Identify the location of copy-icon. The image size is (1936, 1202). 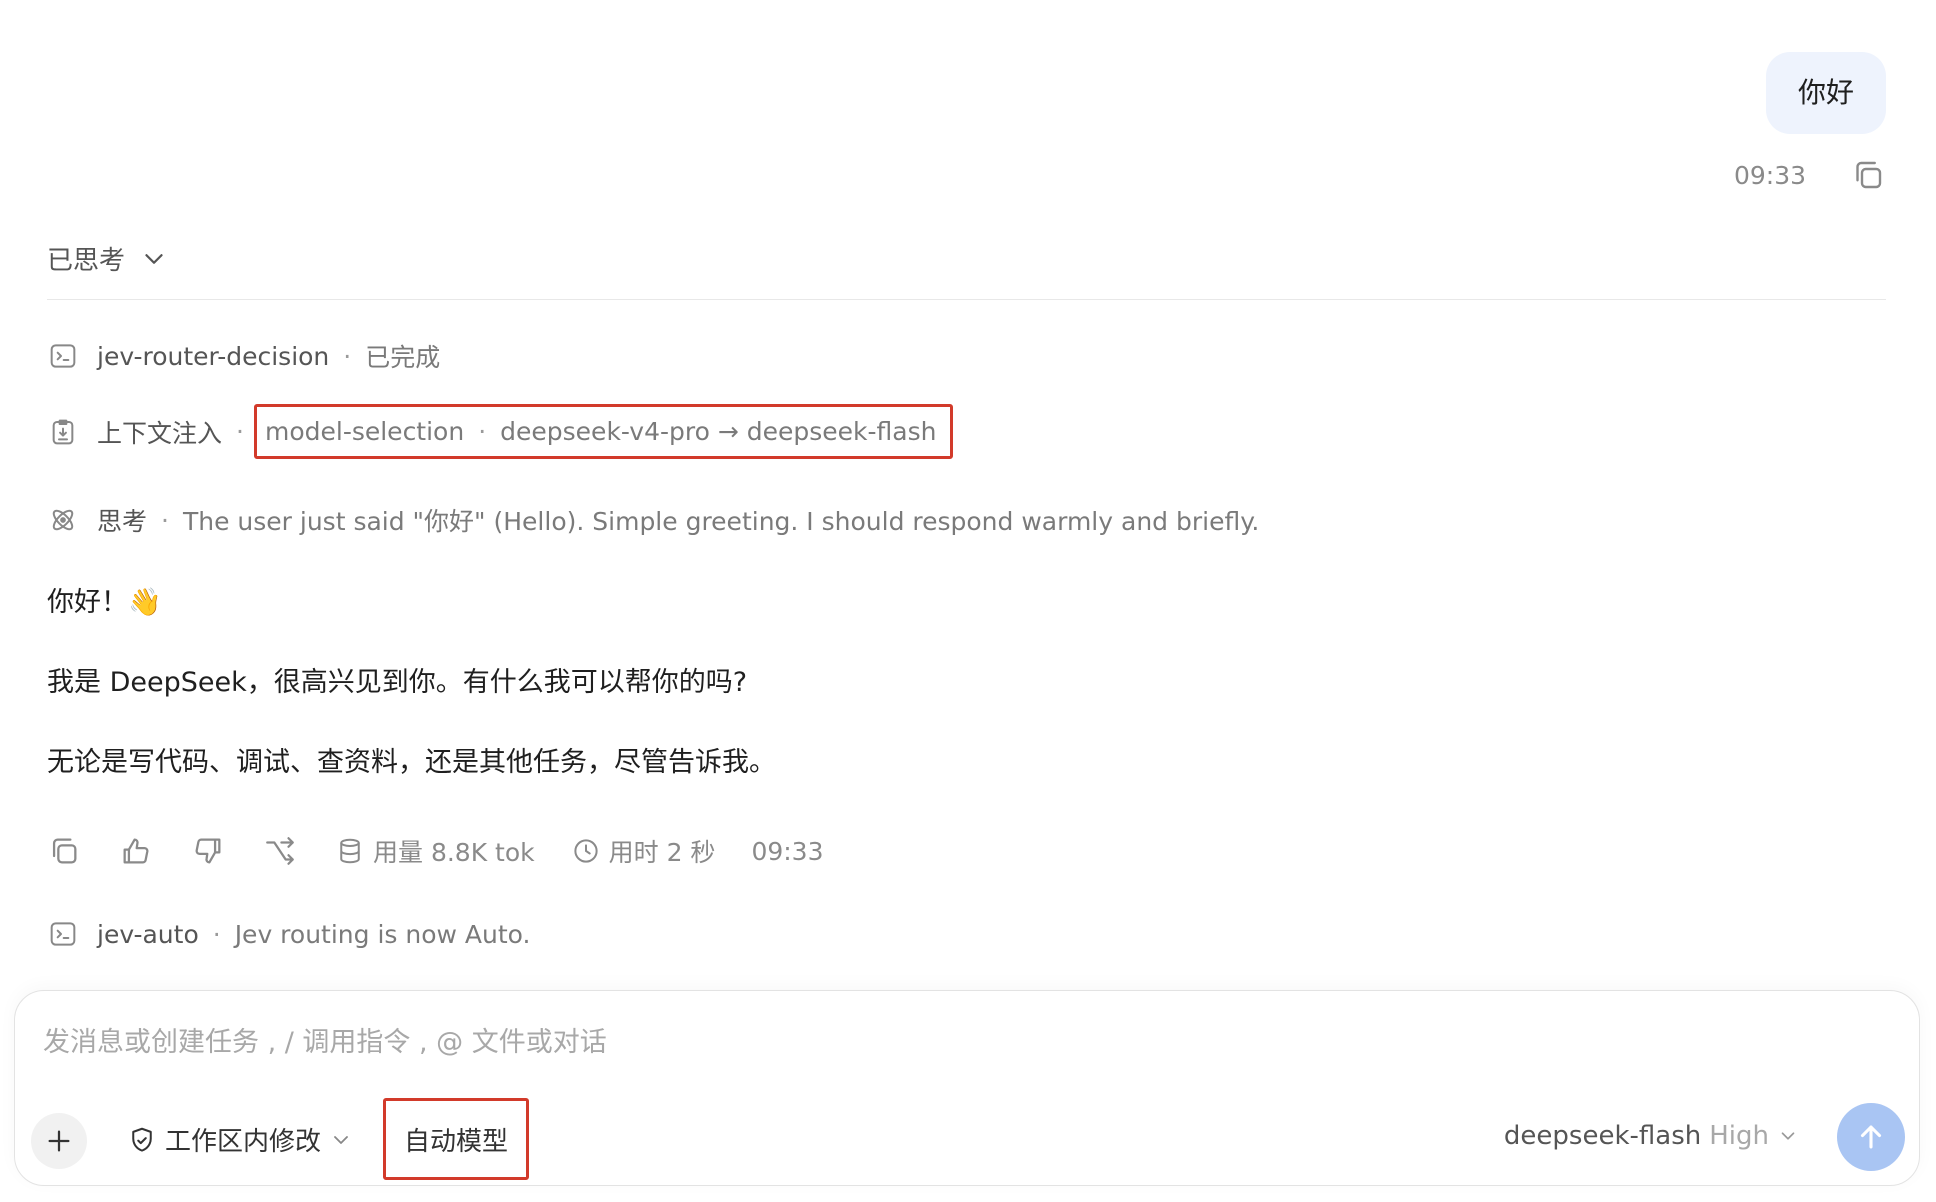
(1868, 175).